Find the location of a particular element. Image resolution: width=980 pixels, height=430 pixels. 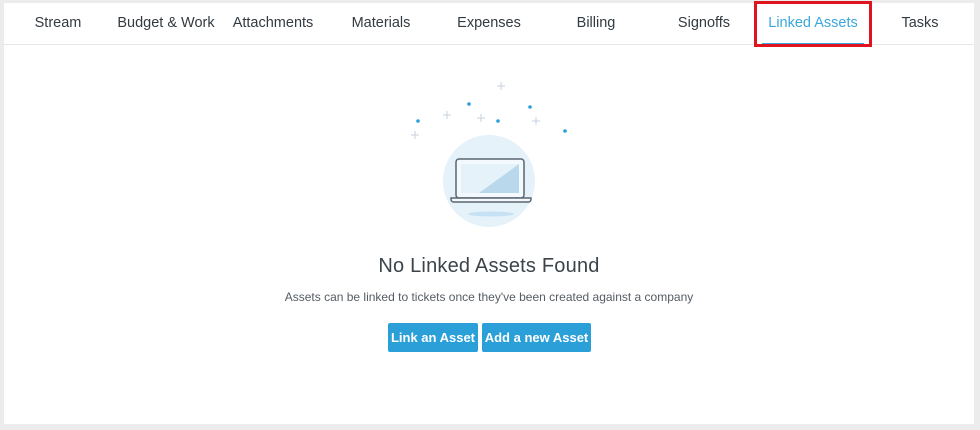

tab-stream: Stream is located at coordinates (58, 24).